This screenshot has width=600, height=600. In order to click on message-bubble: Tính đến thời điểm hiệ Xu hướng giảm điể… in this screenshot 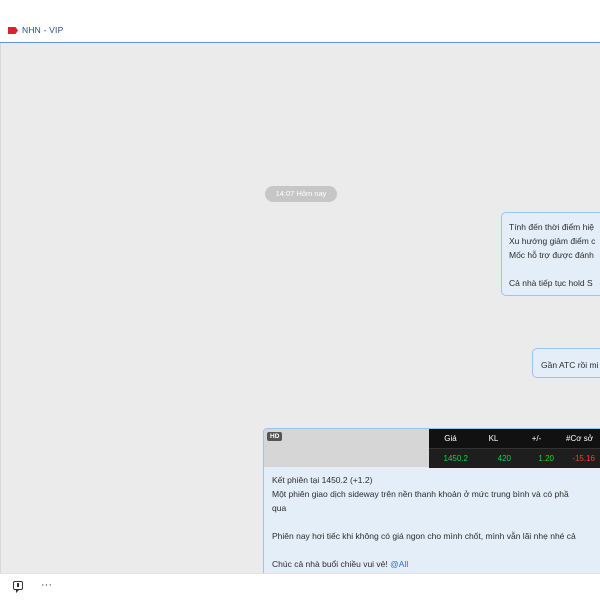, I will do `click(550, 254)`.